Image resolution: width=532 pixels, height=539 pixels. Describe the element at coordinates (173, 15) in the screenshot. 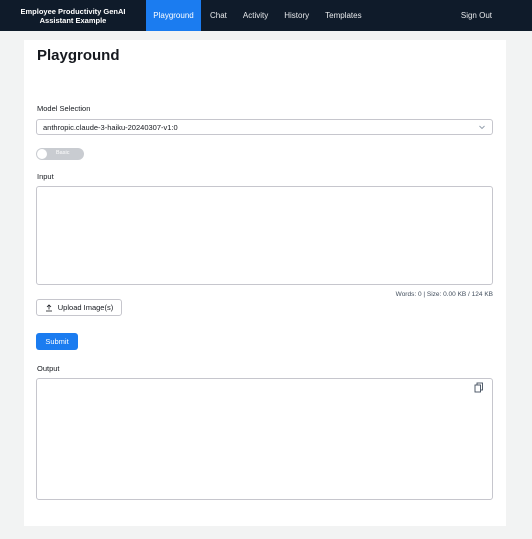

I see `nav-playground: Playground` at that location.